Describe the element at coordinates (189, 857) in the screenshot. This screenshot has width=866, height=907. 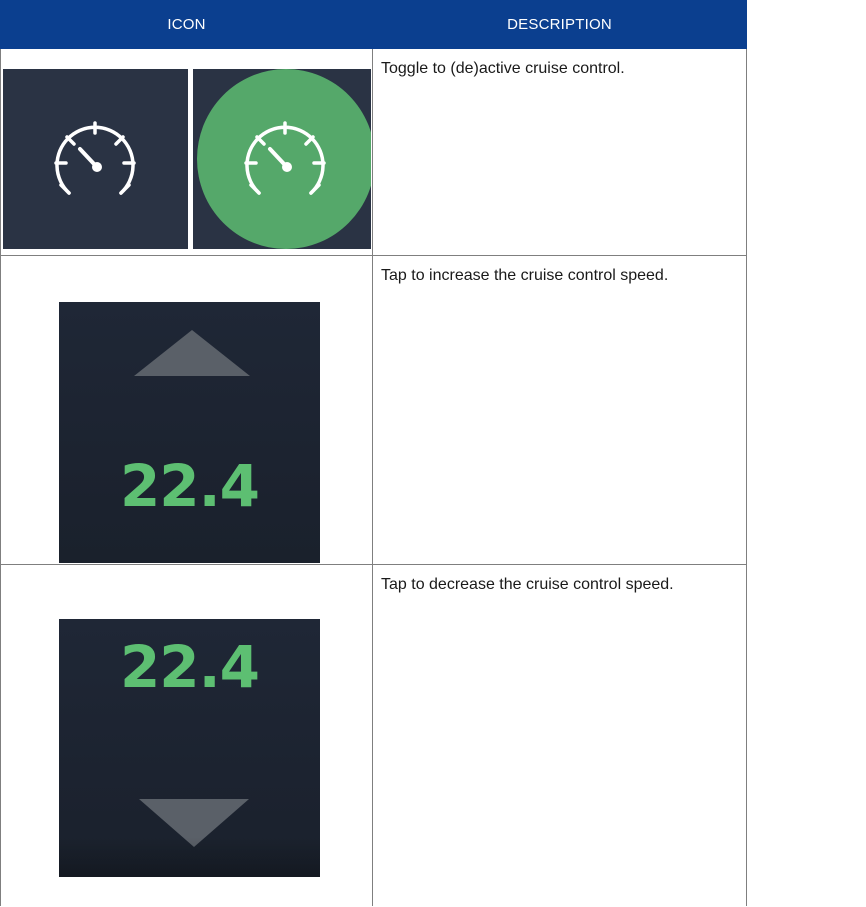
I see `tile-shade` at that location.